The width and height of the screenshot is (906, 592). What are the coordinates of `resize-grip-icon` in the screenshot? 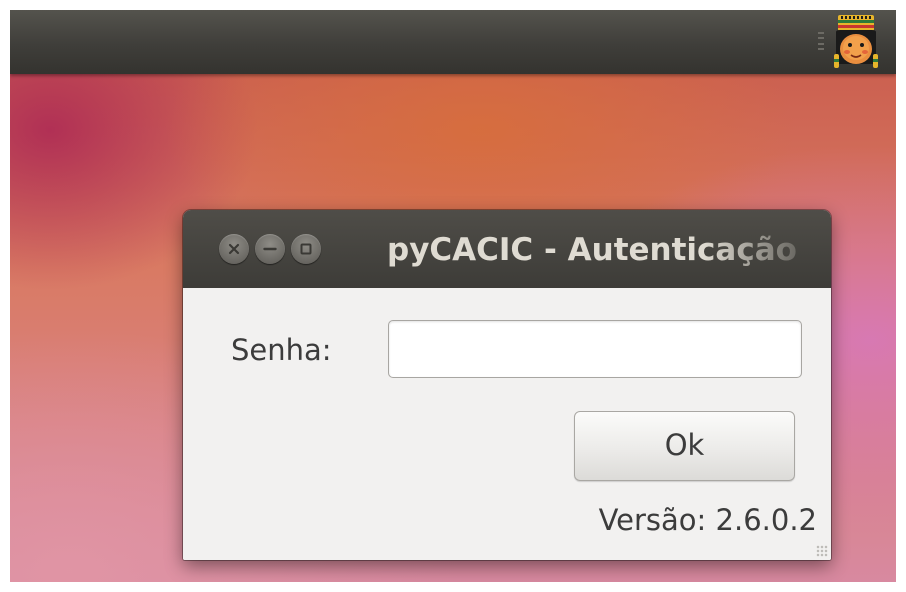 It's located at (822, 551).